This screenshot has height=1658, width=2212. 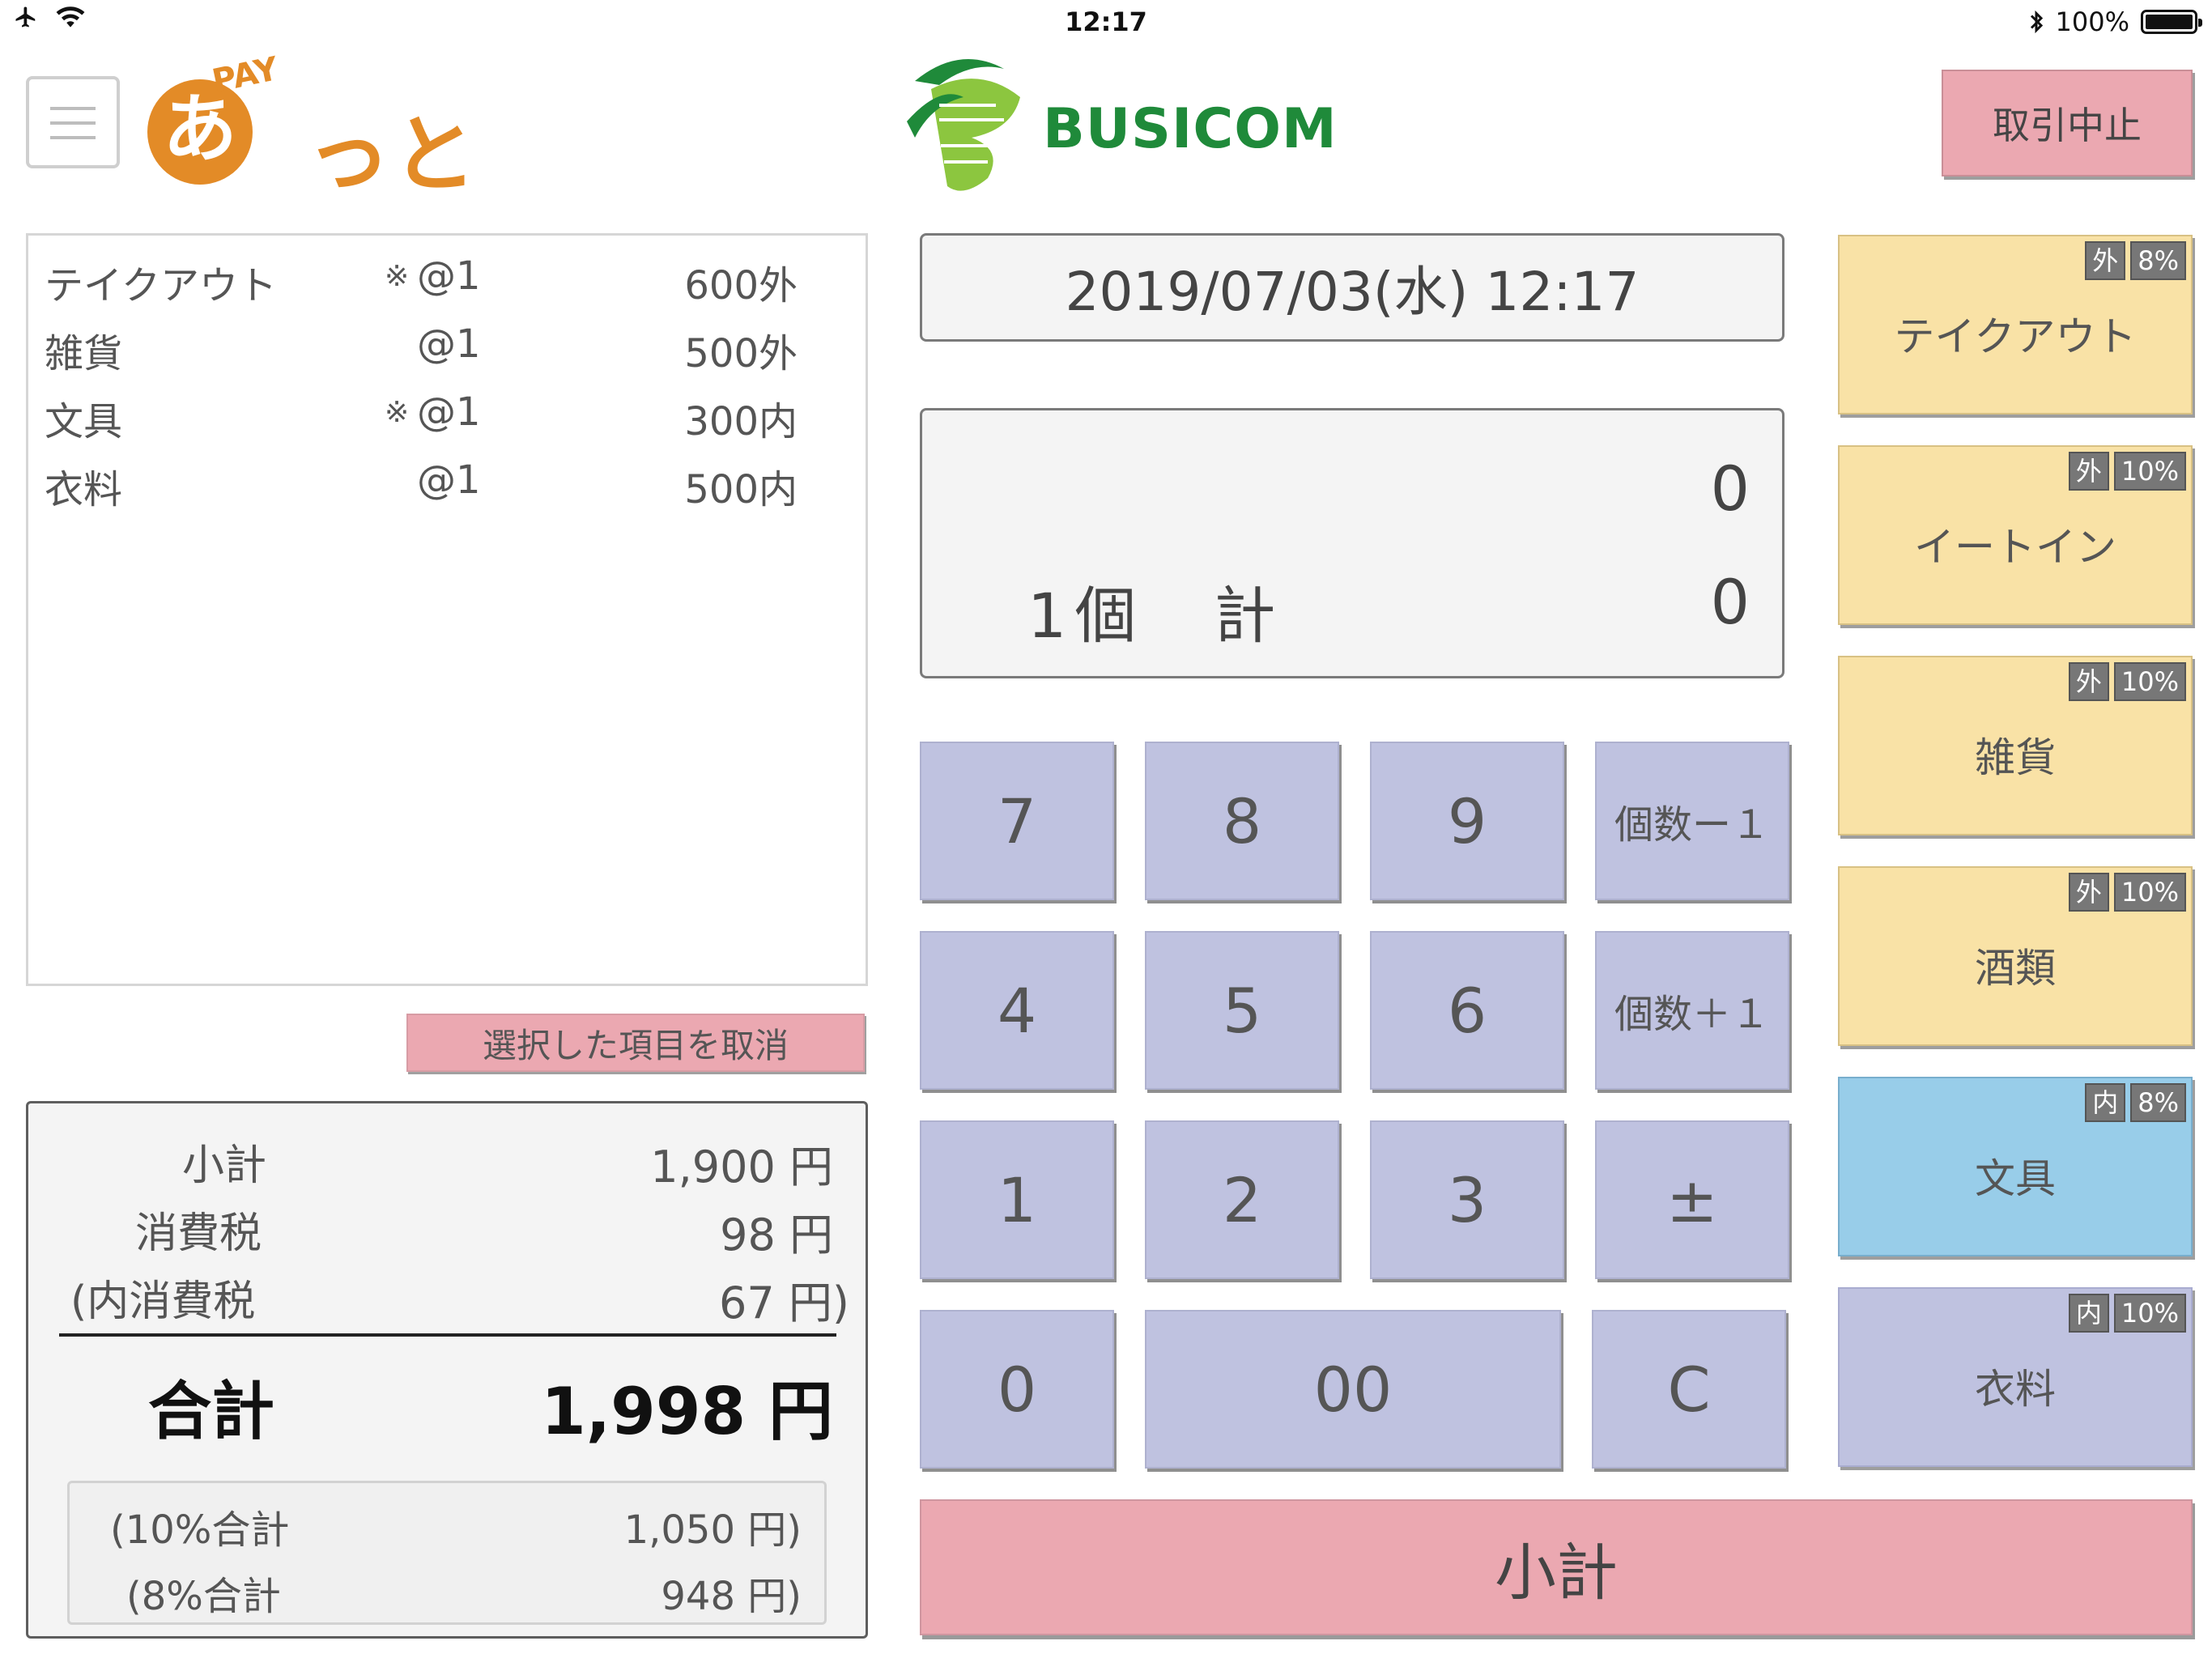 What do you see at coordinates (1730, 602) in the screenshot?
I see `display-total-value: 0` at bounding box center [1730, 602].